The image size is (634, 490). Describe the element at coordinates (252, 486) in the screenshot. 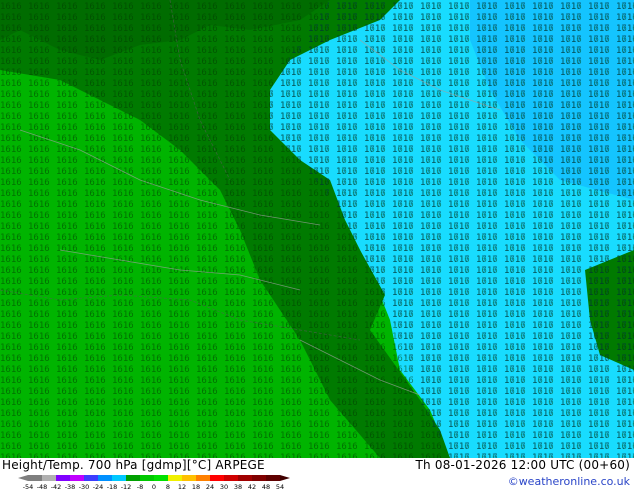

I see `scale-label: 42` at that location.